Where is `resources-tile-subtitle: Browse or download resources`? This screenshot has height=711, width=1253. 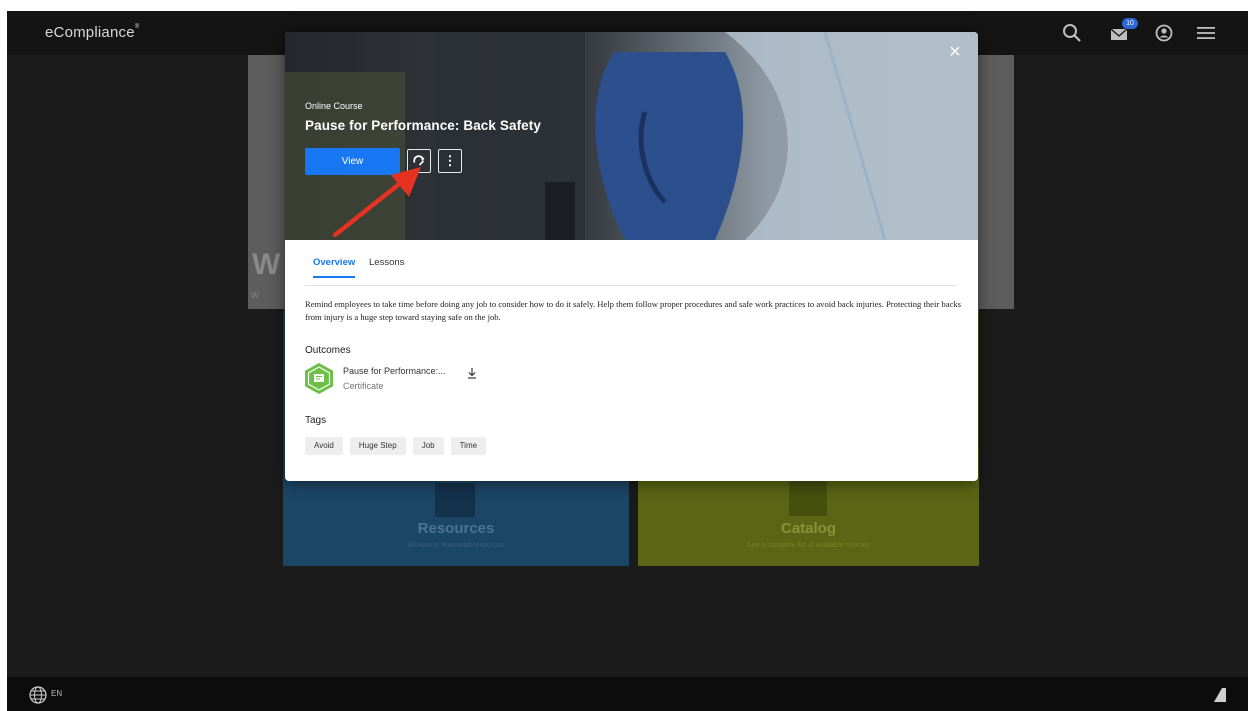
resources-tile-subtitle: Browse or download resources is located at coordinates (456, 545).